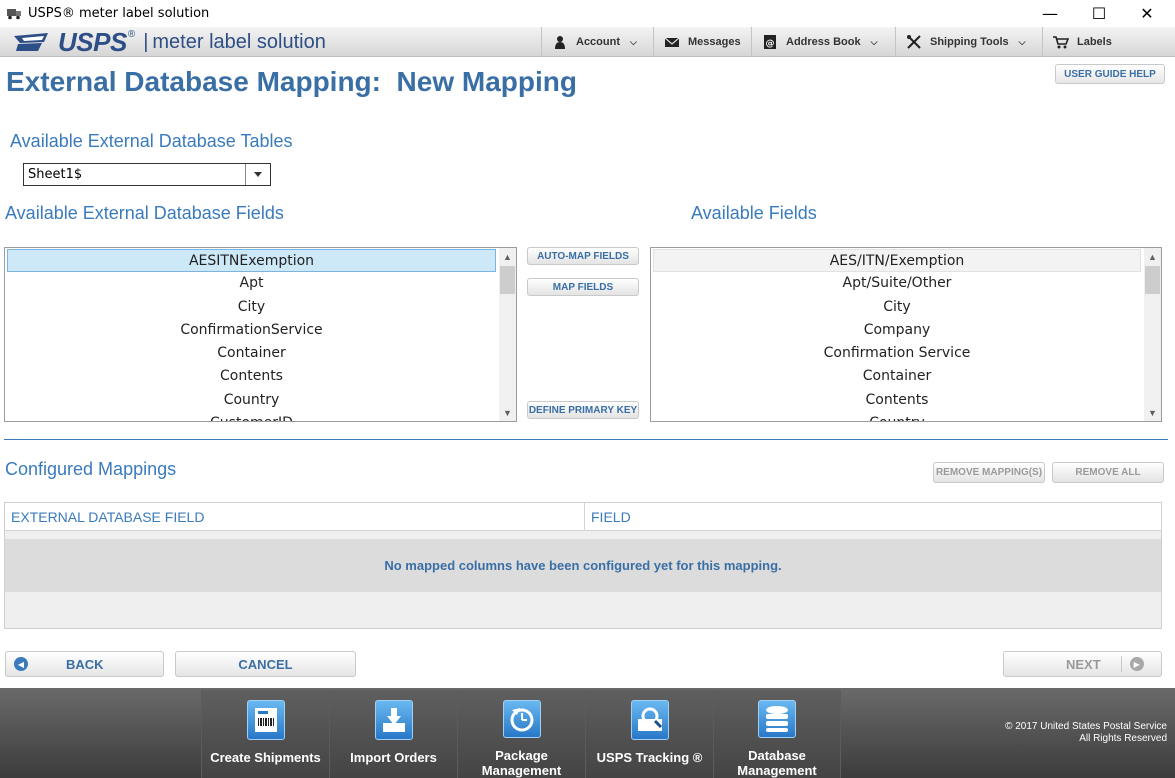 The image size is (1175, 778). What do you see at coordinates (583, 287) in the screenshot?
I see `map-fields-button: MAP FIELDS` at bounding box center [583, 287].